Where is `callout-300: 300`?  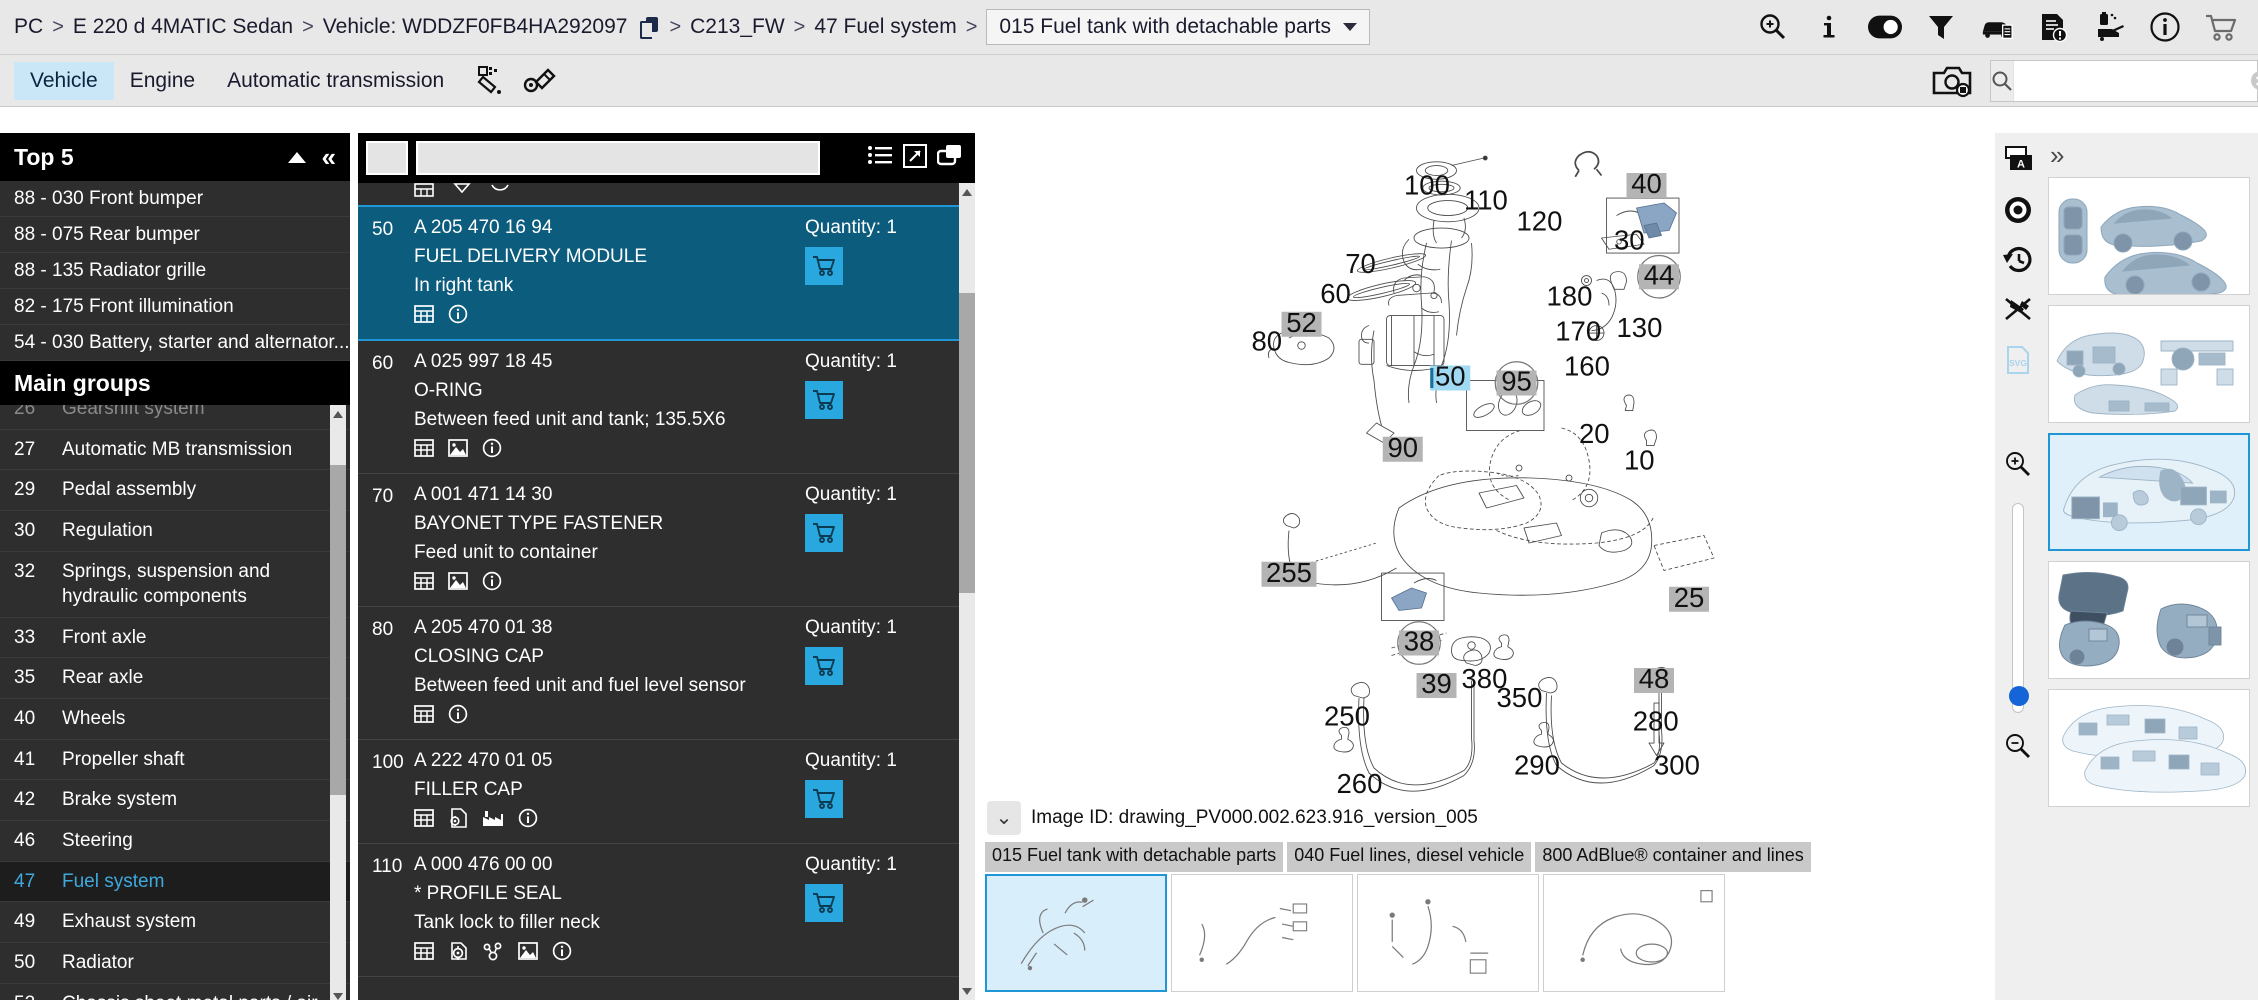 callout-300: 300 is located at coordinates (1677, 764).